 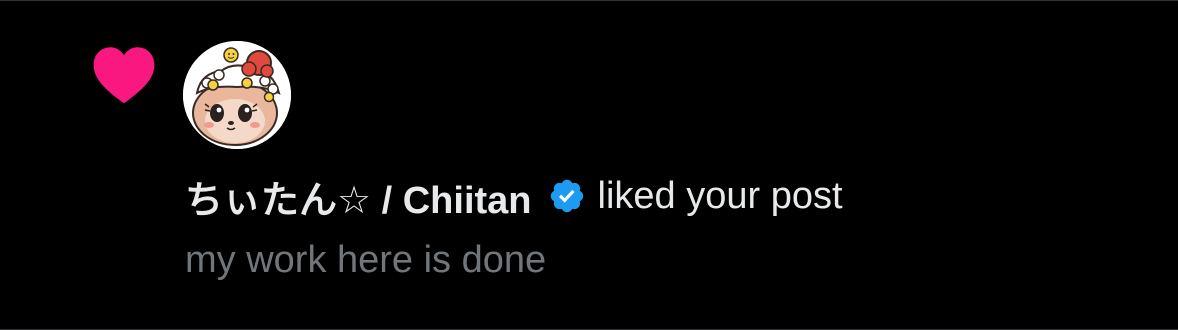 I want to click on avatar, so click(x=237, y=95).